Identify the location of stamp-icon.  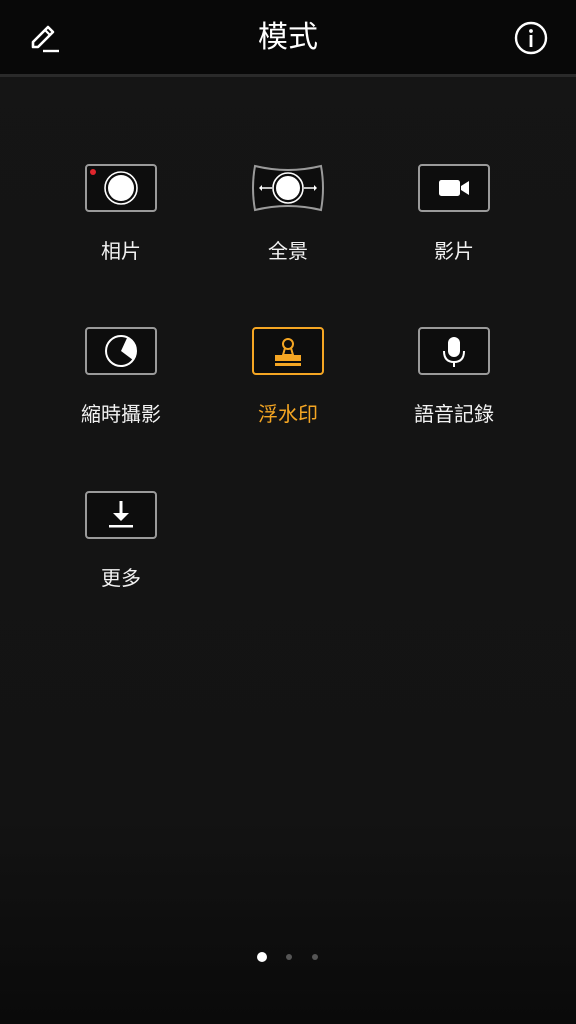
(288, 351).